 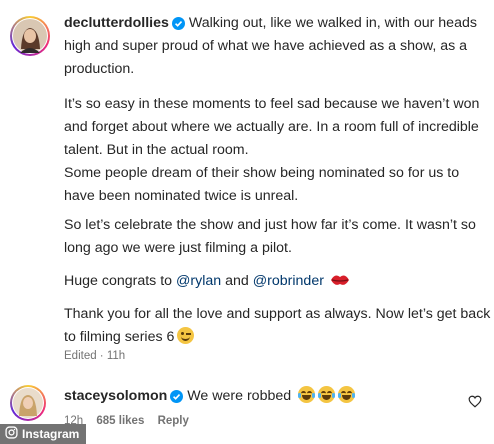 What do you see at coordinates (475, 404) in the screenshot?
I see `heart-icon` at bounding box center [475, 404].